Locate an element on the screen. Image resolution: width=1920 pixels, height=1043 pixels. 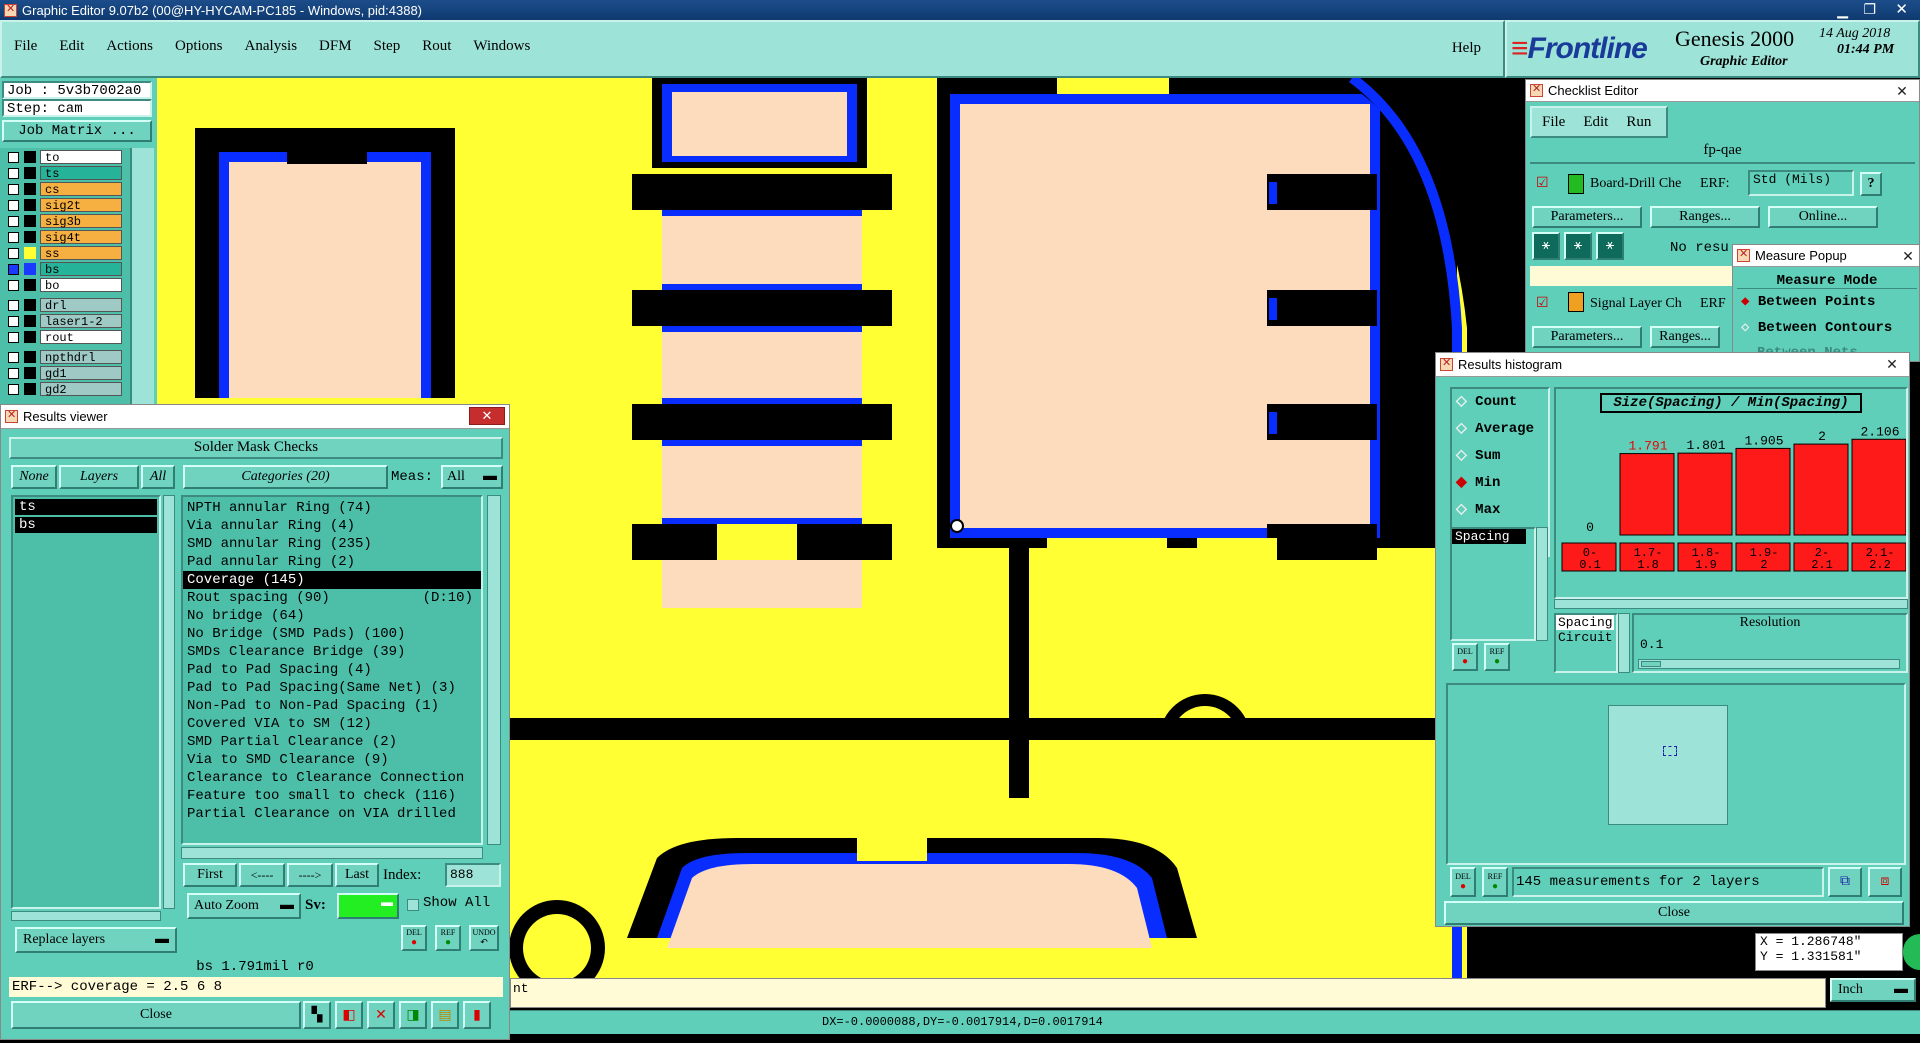
index-input: 888 is located at coordinates (473, 875).